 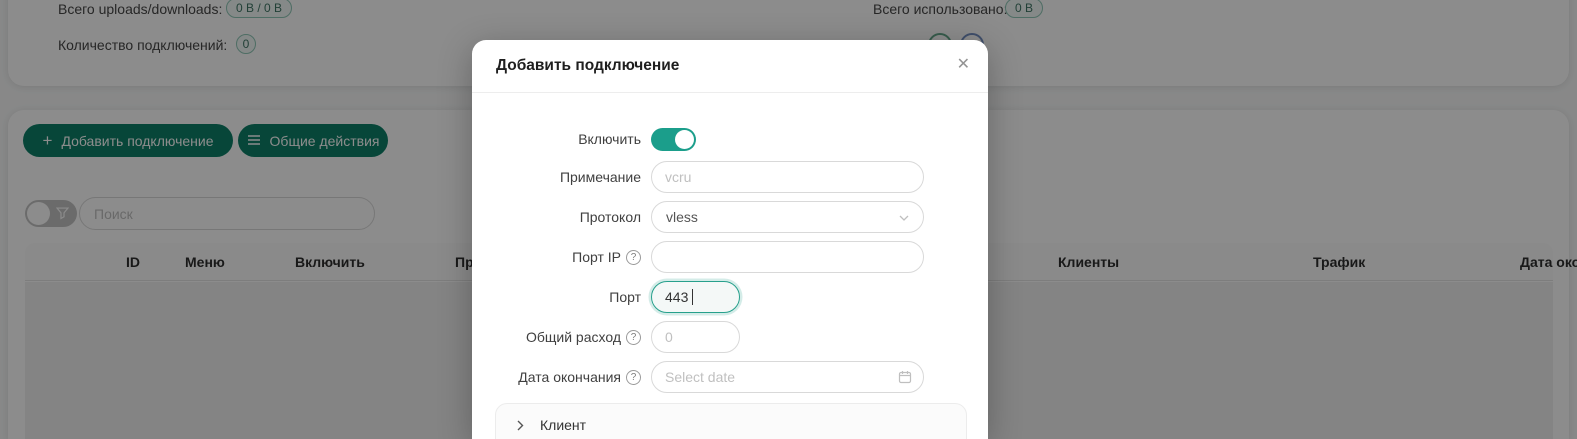 I want to click on modal-title: Добавить подключение, so click(x=588, y=65).